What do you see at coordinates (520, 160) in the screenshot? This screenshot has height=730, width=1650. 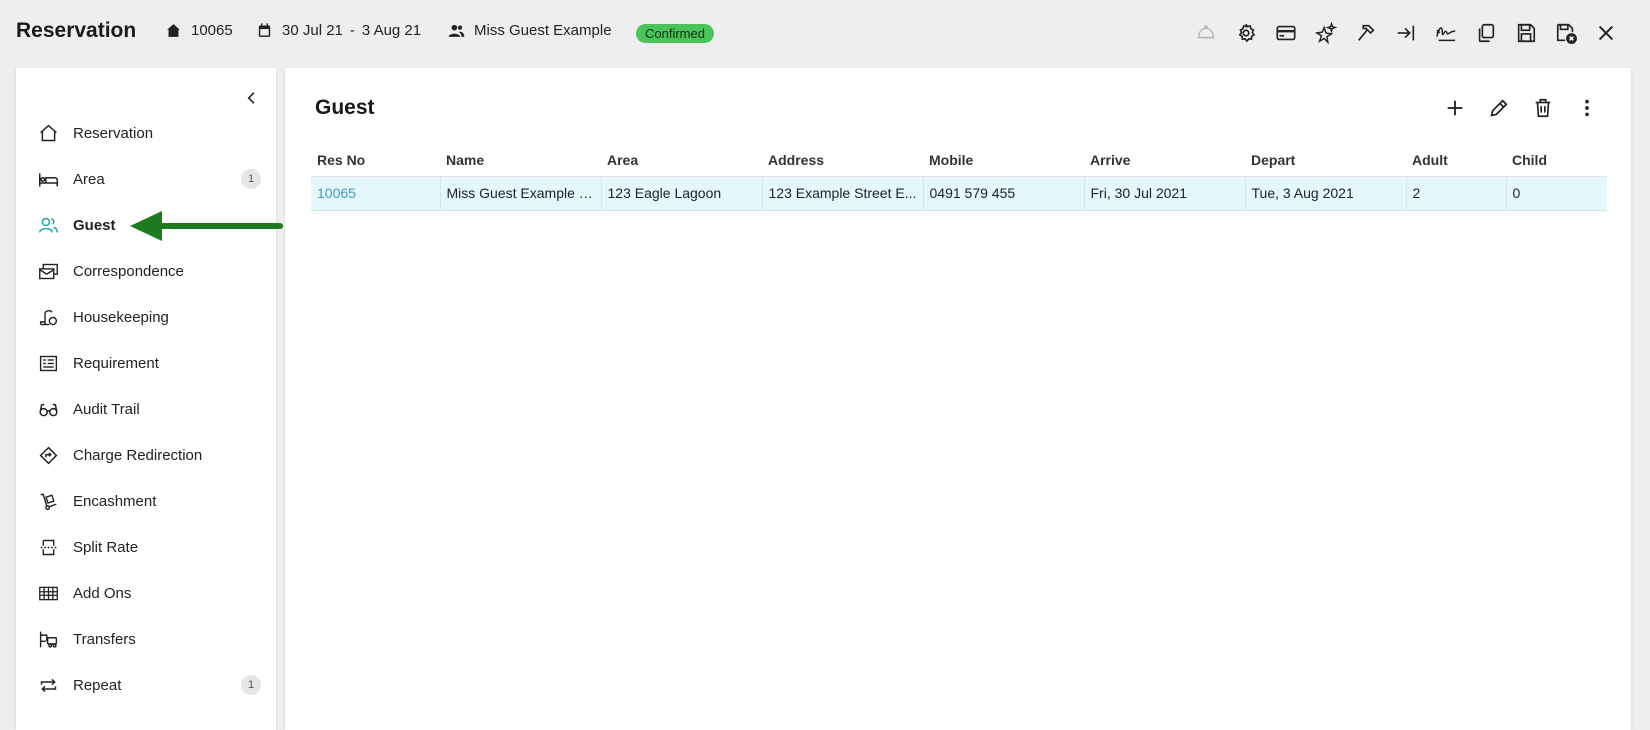 I see `column-header: Name` at bounding box center [520, 160].